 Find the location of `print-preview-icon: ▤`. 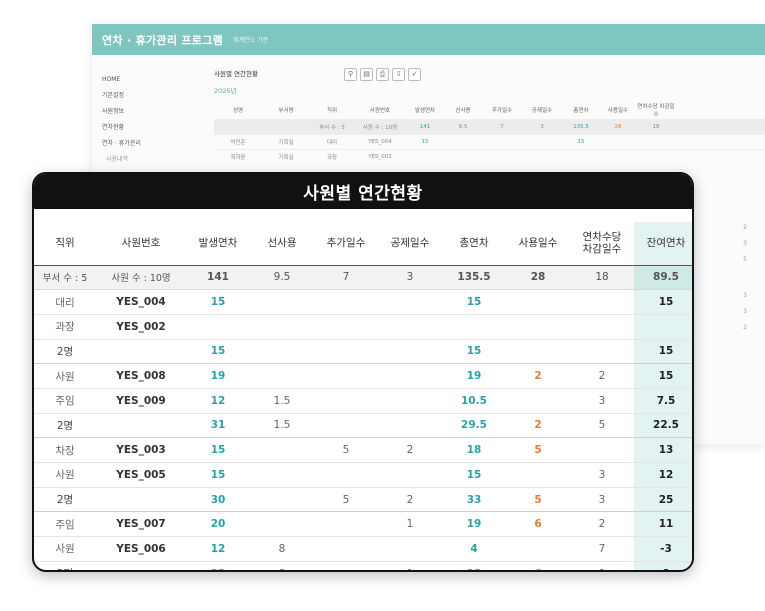

print-preview-icon: ▤ is located at coordinates (366, 74).